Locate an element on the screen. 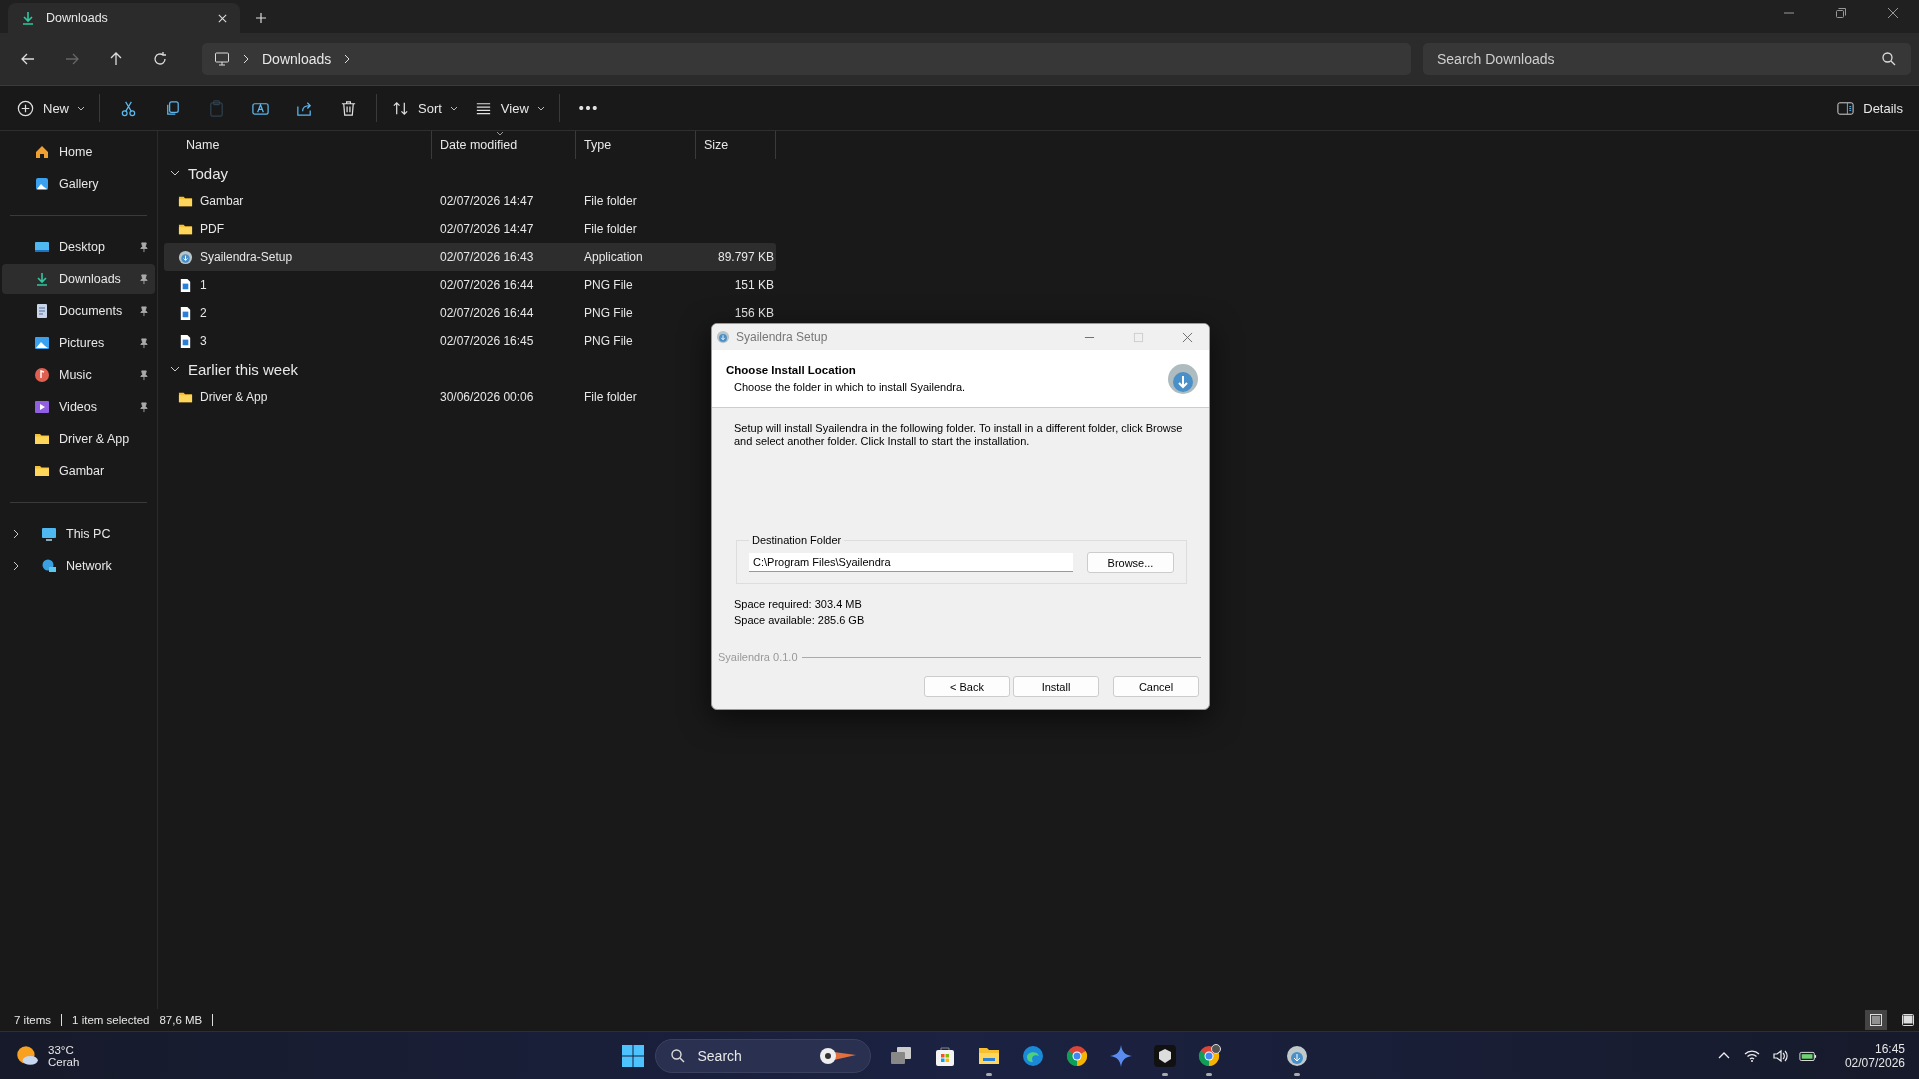 The height and width of the screenshot is (1079, 1919). installer-version: Syailendra 0.1.0 is located at coordinates (758, 657).